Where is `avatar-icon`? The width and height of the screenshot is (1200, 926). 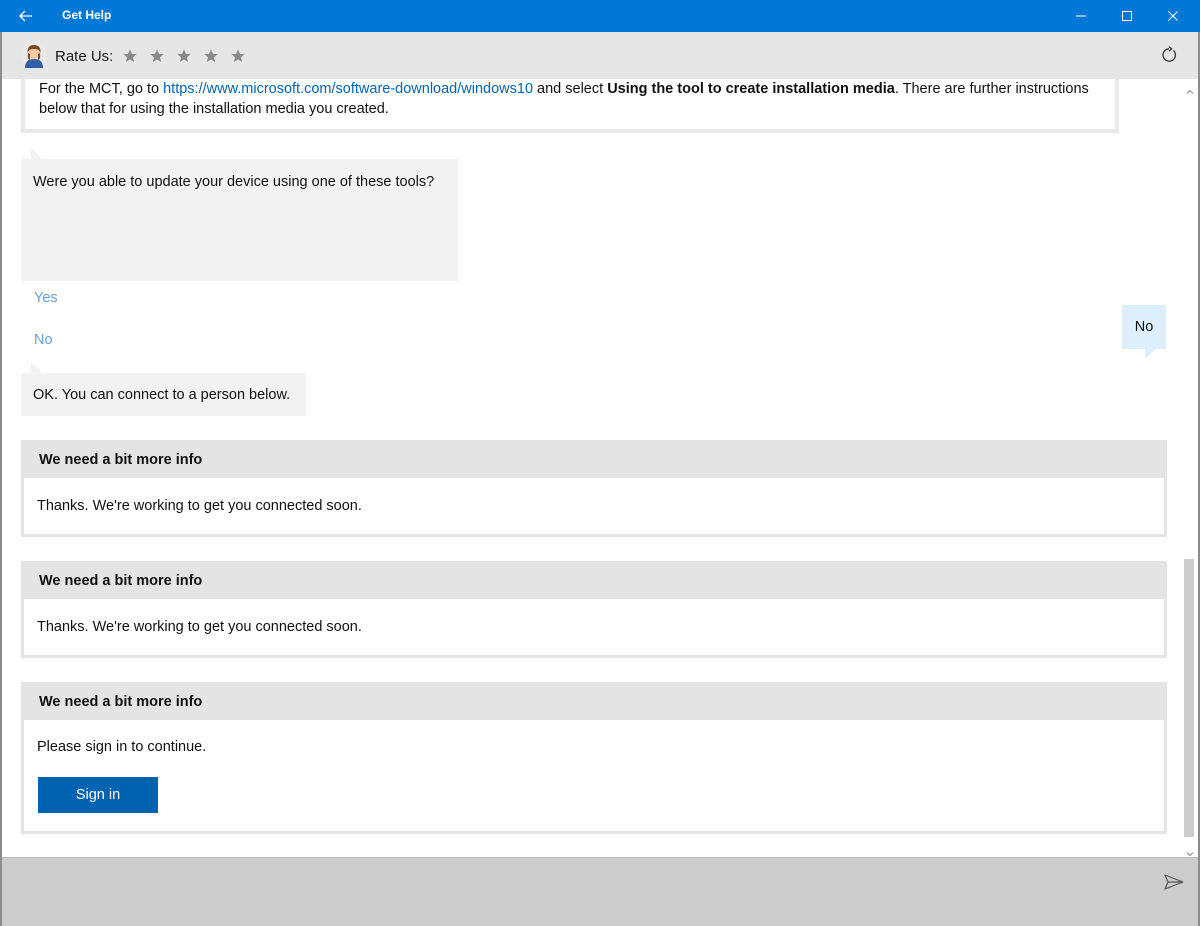 avatar-icon is located at coordinates (34, 55).